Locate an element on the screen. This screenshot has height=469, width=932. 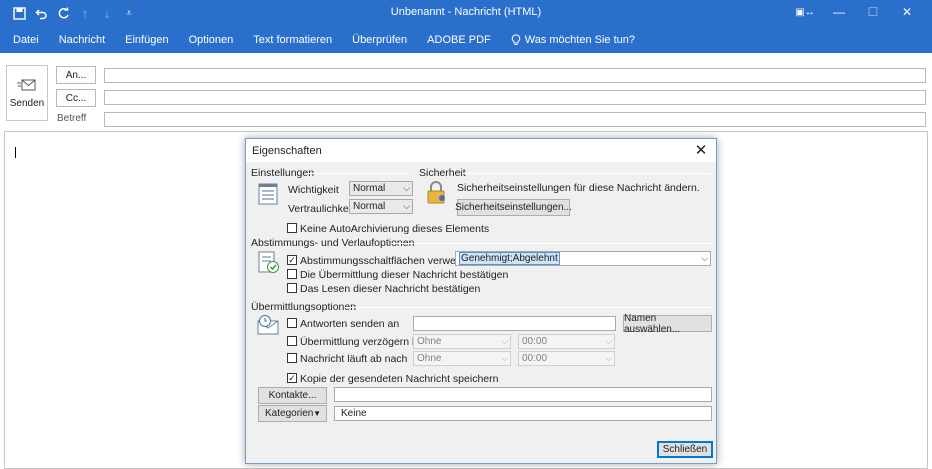
tab-einfuegen: Einfügen is located at coordinates (146, 40).